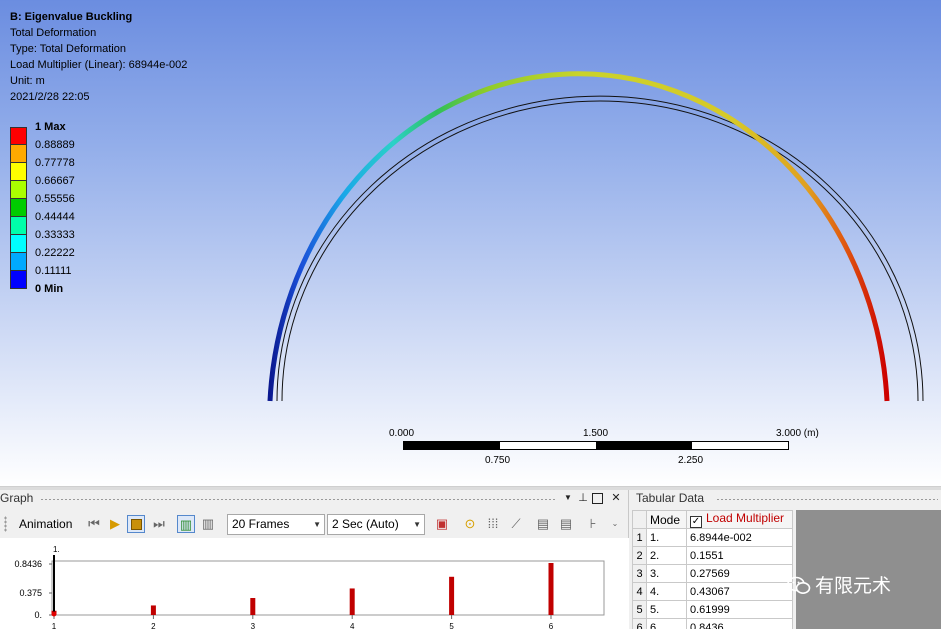  I want to click on value-cell: 0.8436, so click(739, 623).